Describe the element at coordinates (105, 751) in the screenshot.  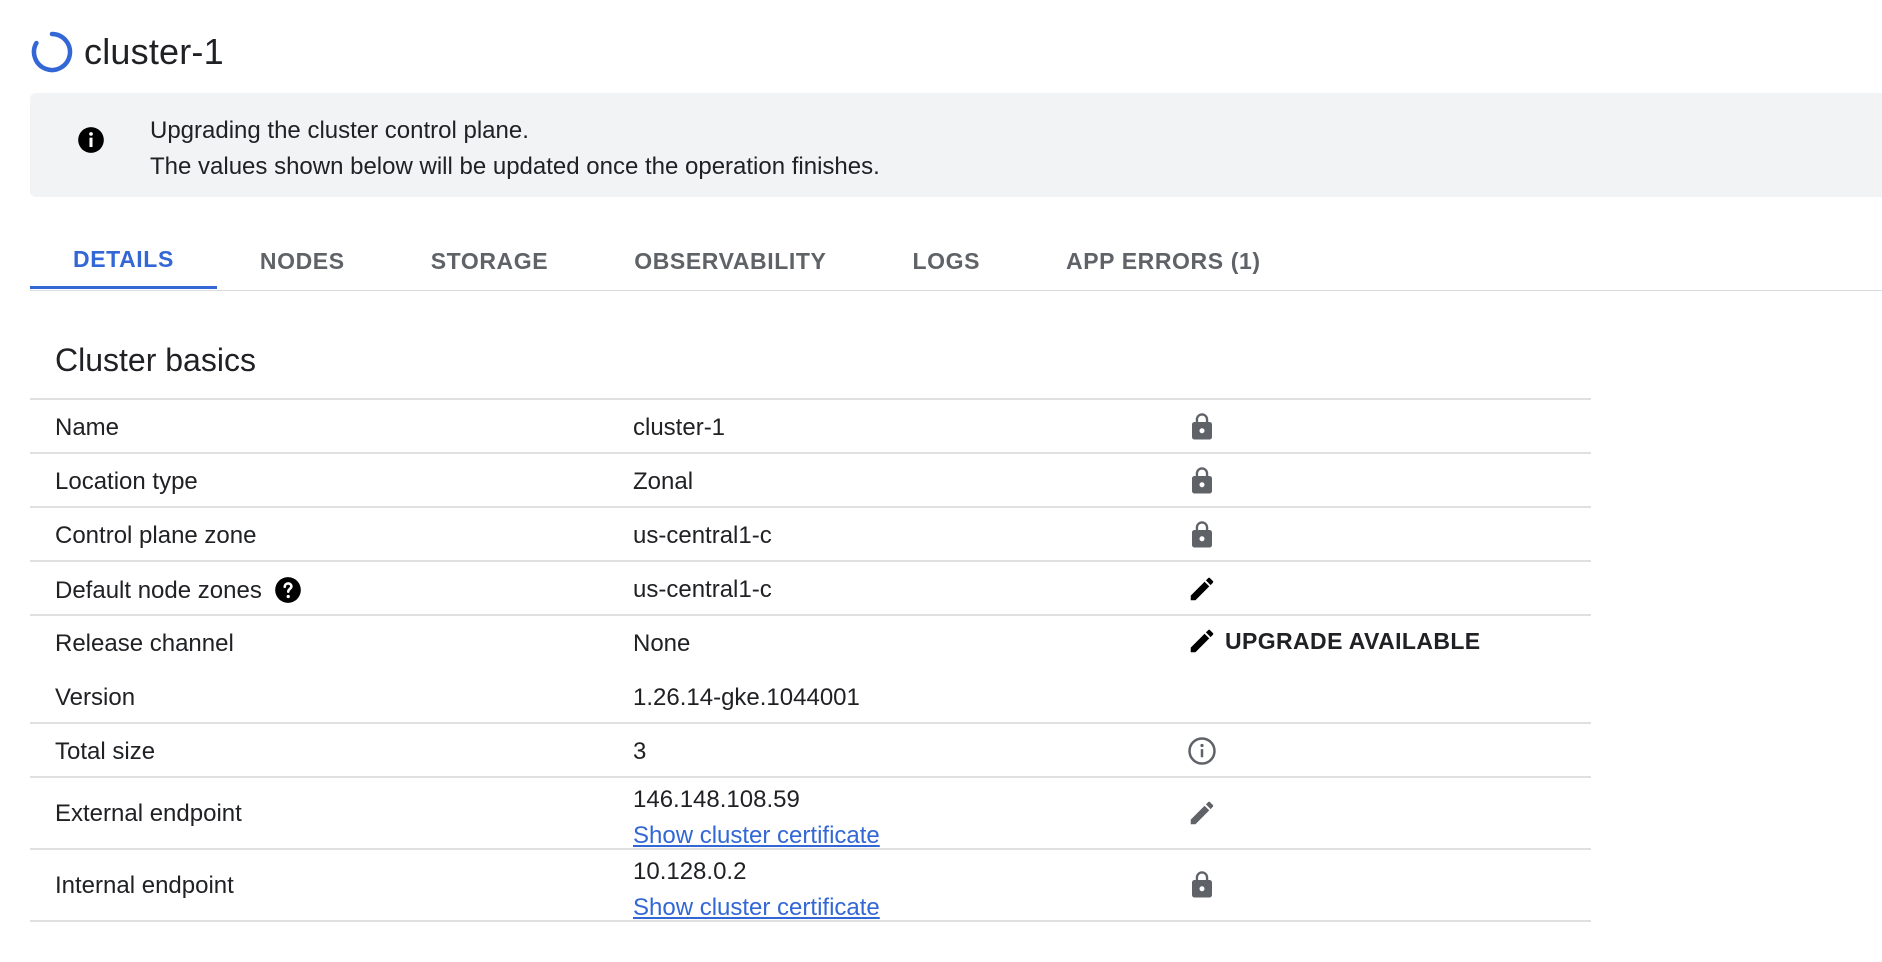
I see `row-label: Total size` at that location.